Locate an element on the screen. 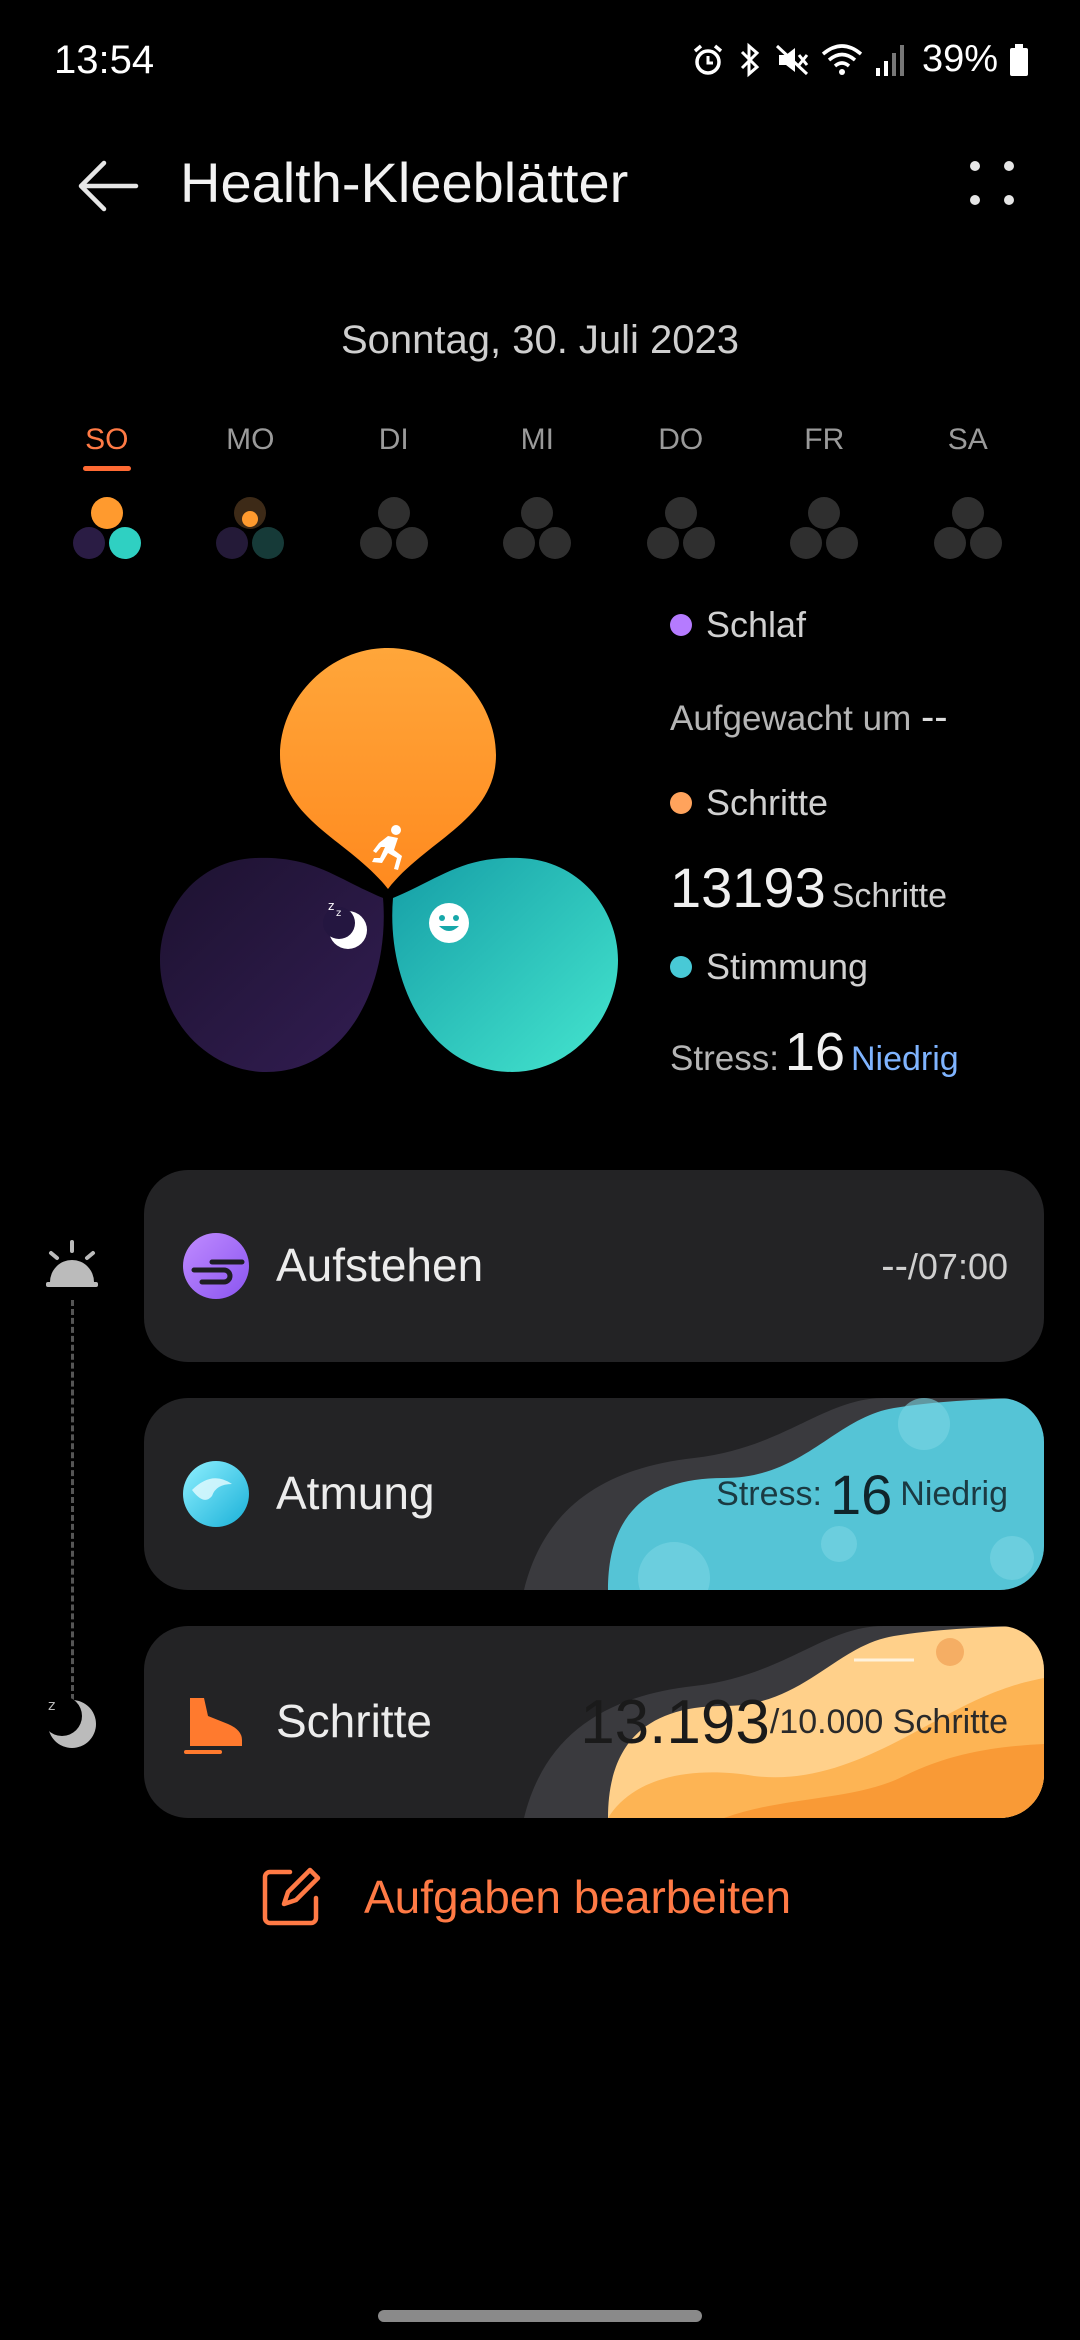  mood-dot is located at coordinates (681, 967).